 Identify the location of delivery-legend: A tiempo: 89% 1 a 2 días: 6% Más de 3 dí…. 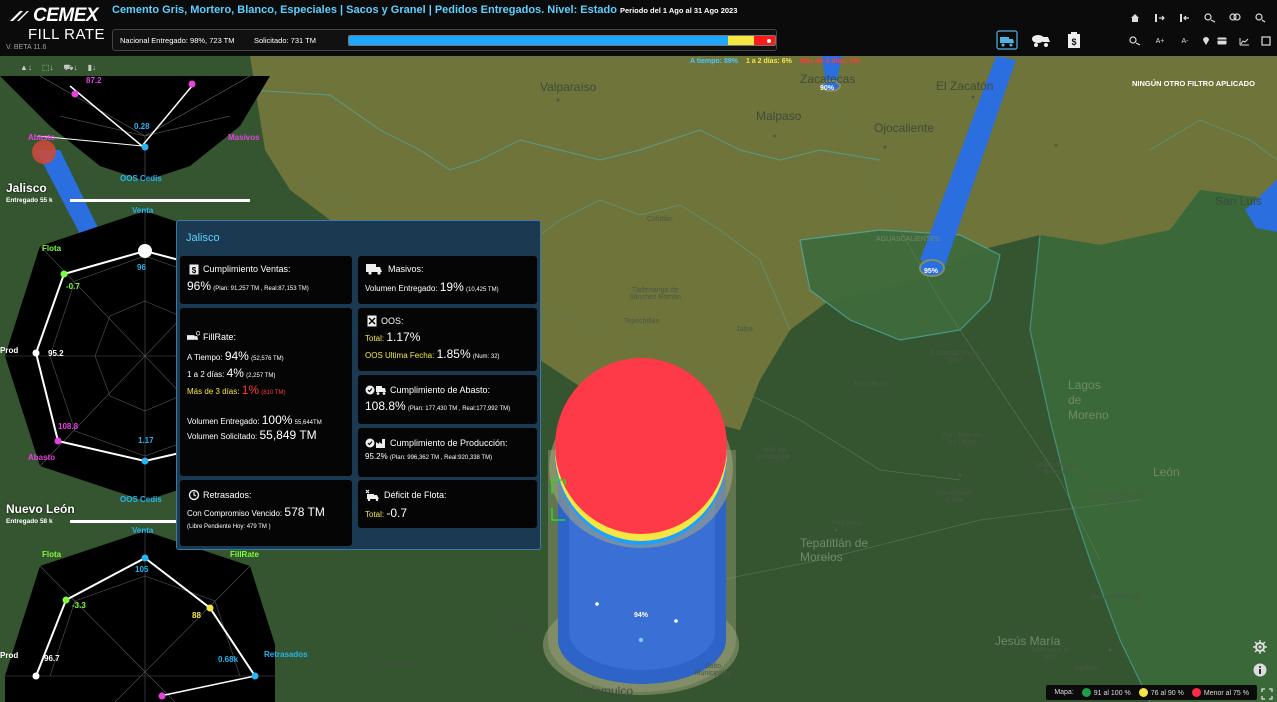
(778, 61).